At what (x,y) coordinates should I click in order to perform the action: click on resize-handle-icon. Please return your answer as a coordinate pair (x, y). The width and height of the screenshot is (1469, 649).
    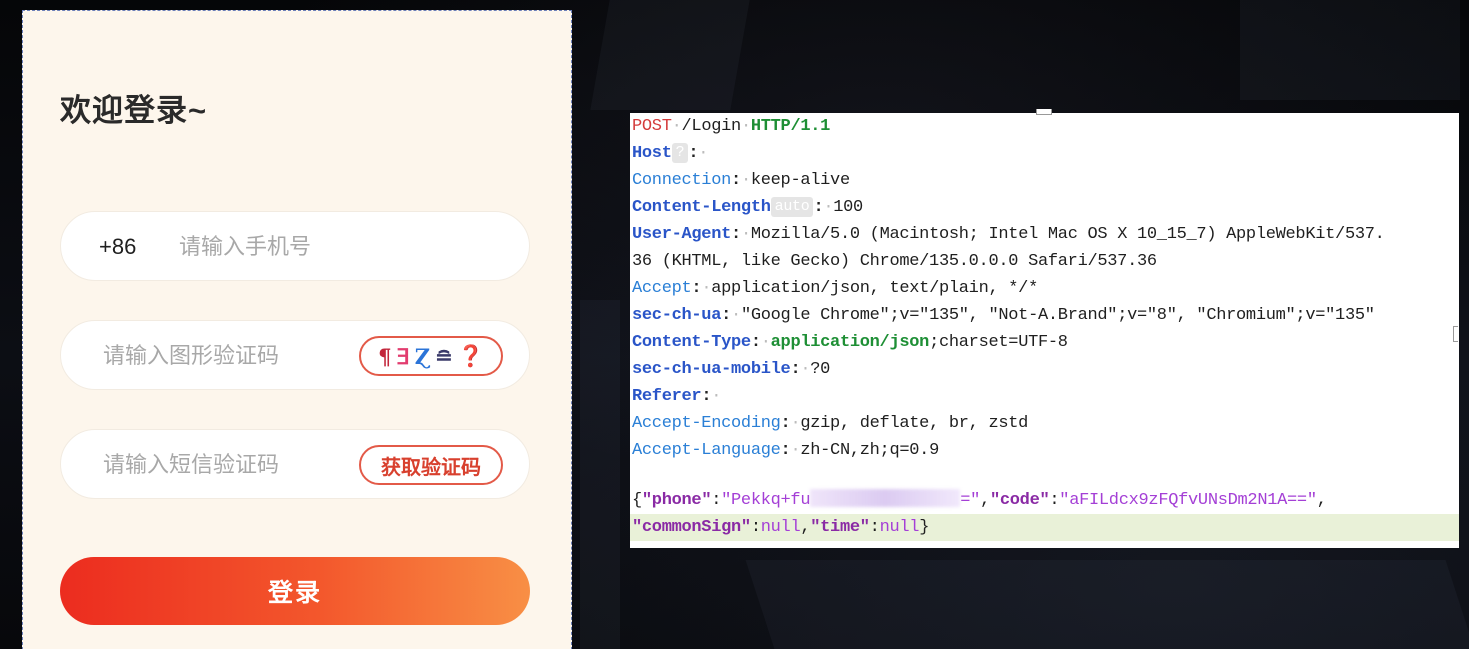
    Looking at the image, I should click on (1455, 334).